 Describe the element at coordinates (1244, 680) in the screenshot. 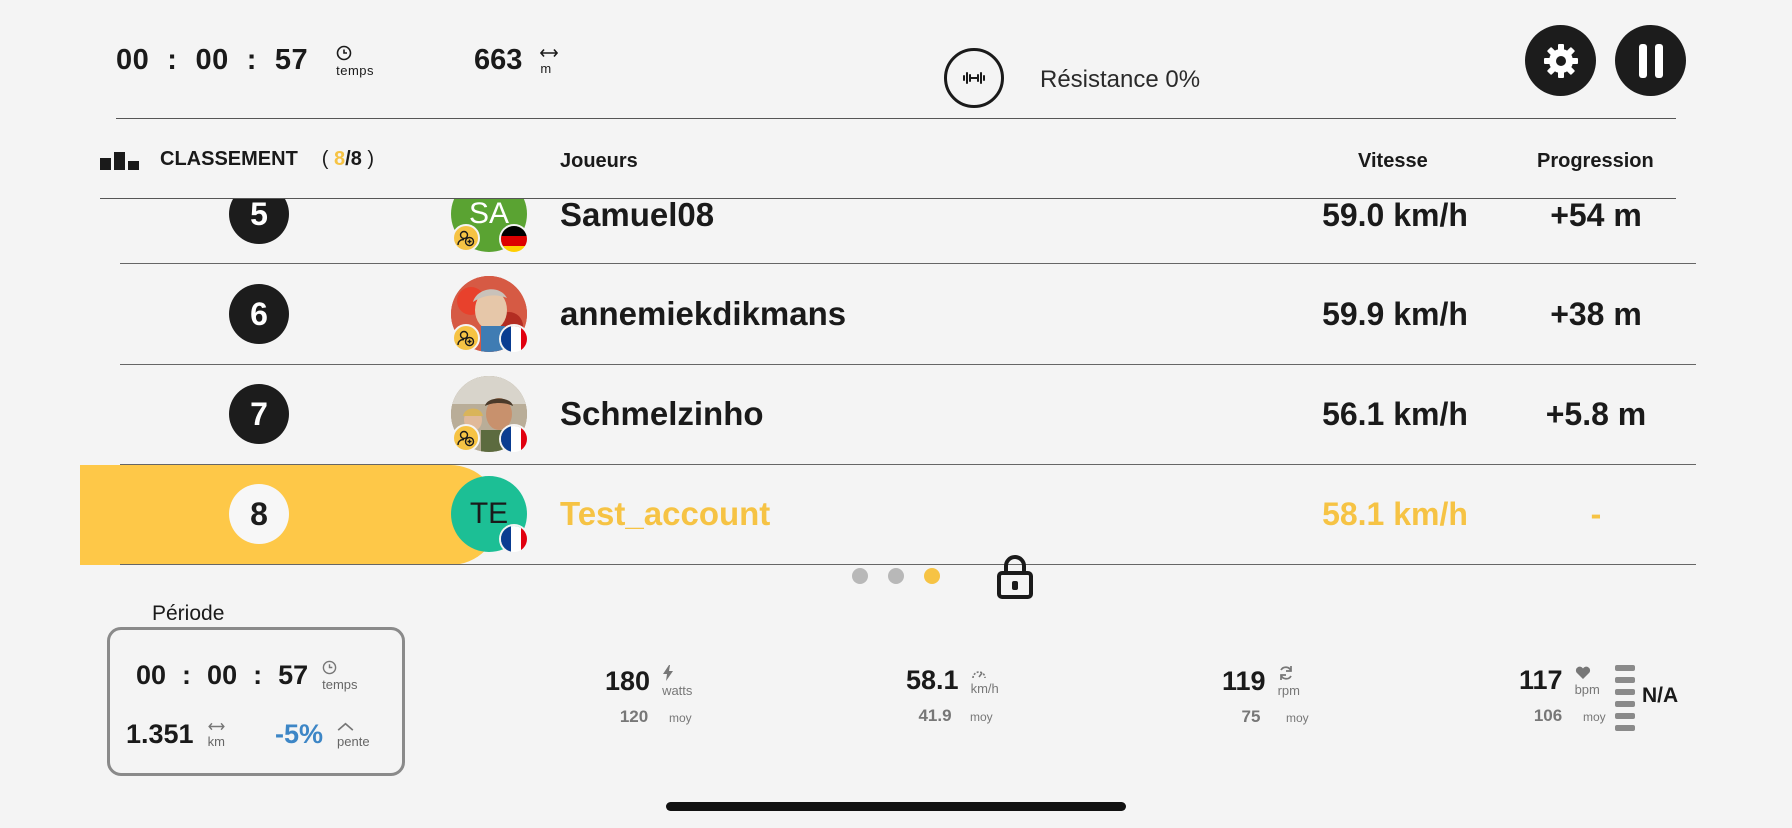

I see `cadence-value: 119` at that location.